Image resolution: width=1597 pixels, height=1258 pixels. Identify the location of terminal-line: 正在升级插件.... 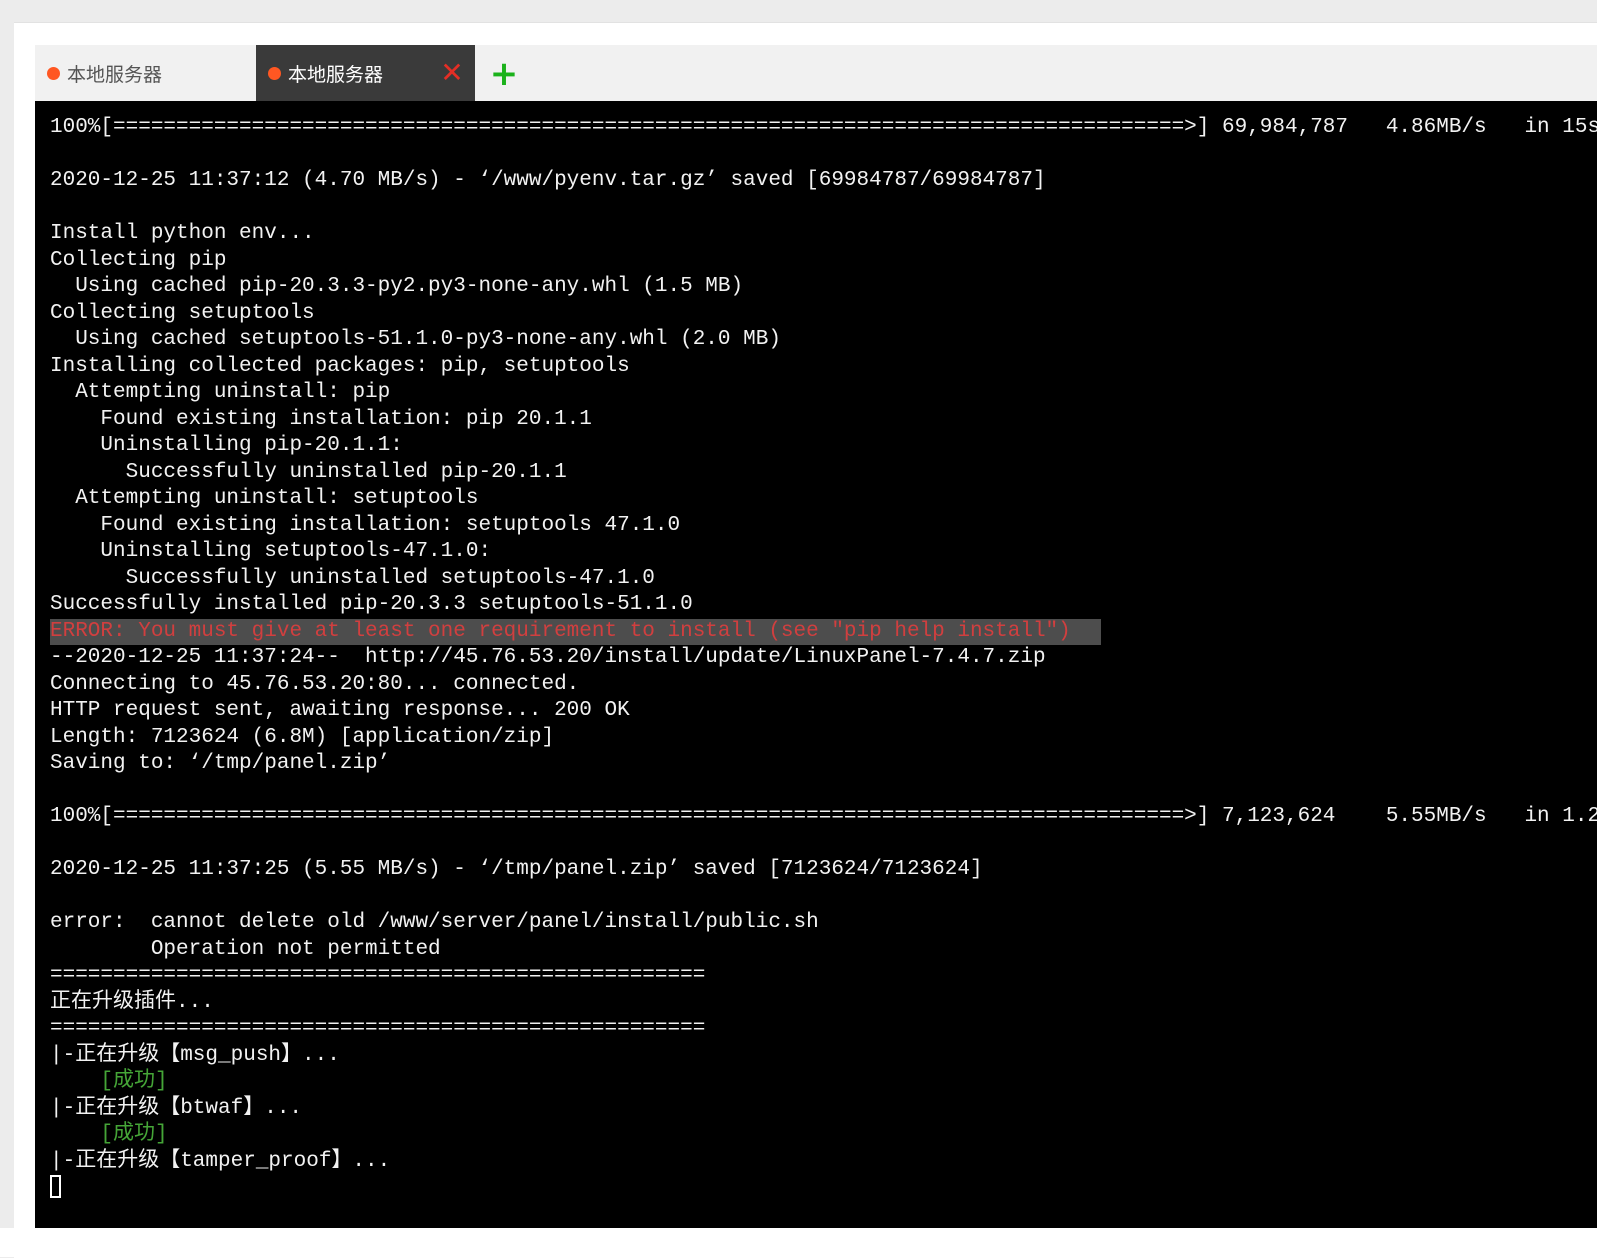
(823, 1003).